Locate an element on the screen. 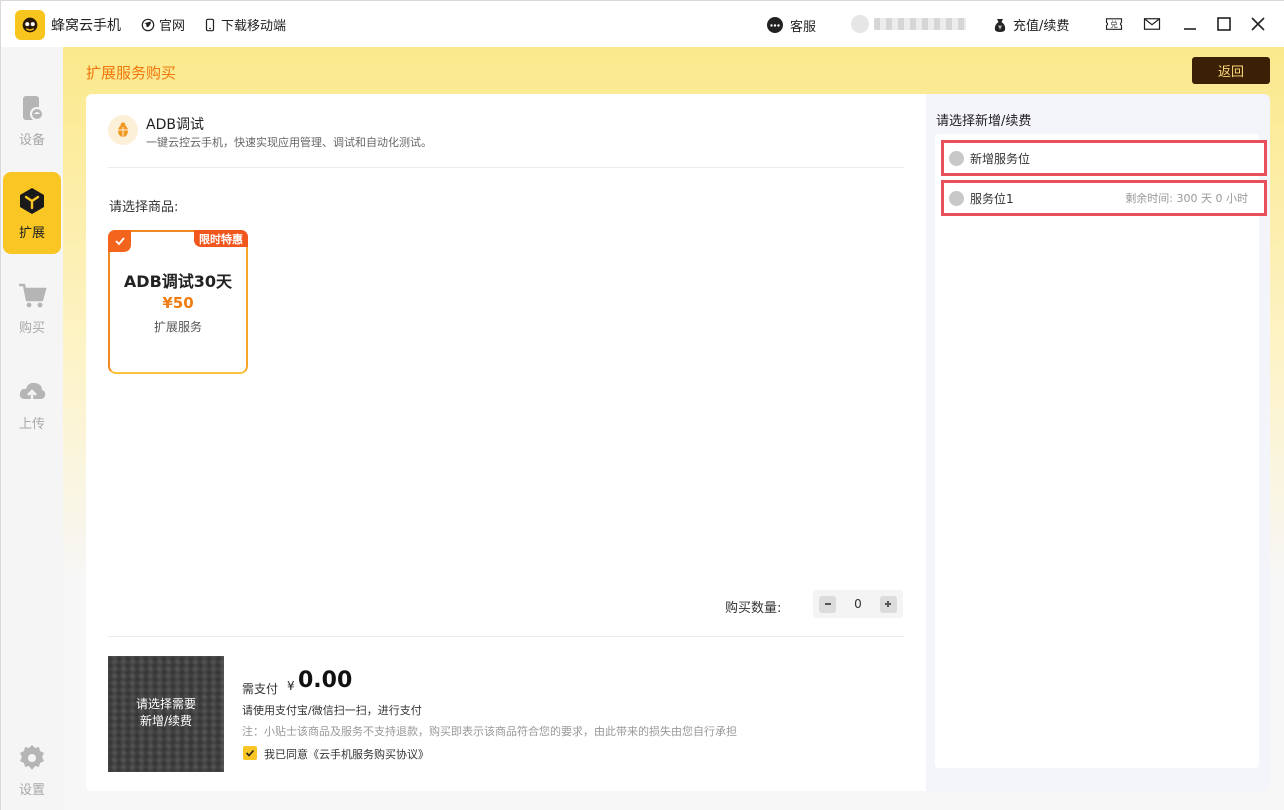  agreement-checkbox is located at coordinates (250, 753).